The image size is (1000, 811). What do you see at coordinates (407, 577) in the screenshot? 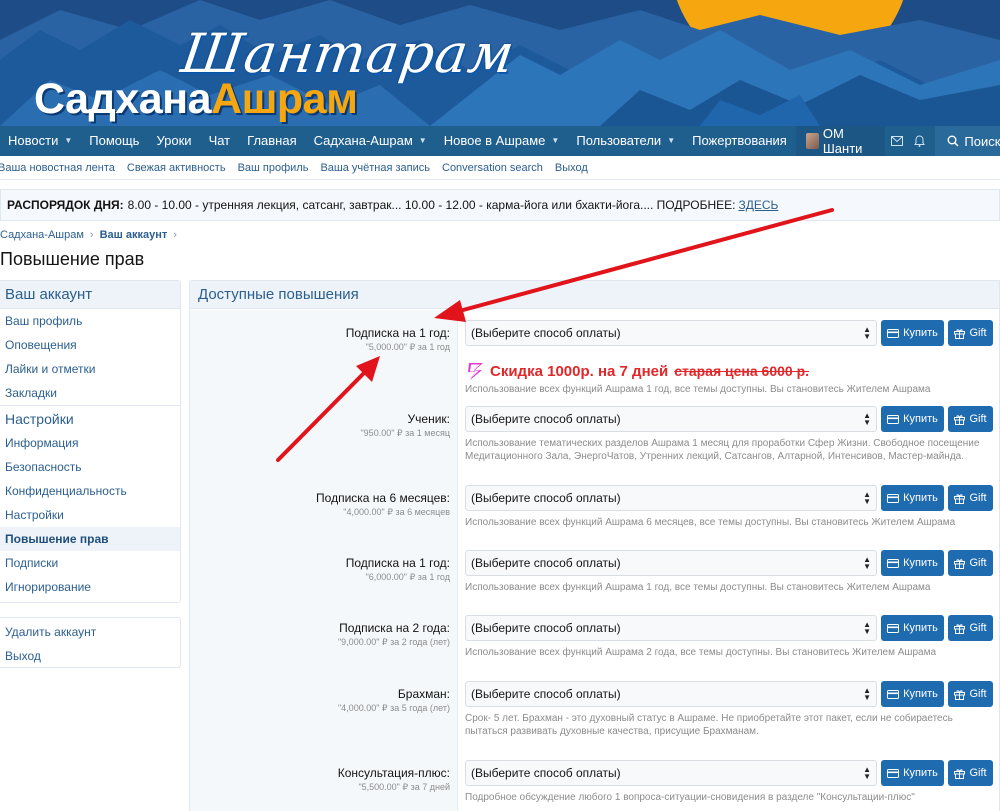
I see `upgrade-cost: "6,000.00" ₽ за 1 год` at bounding box center [407, 577].